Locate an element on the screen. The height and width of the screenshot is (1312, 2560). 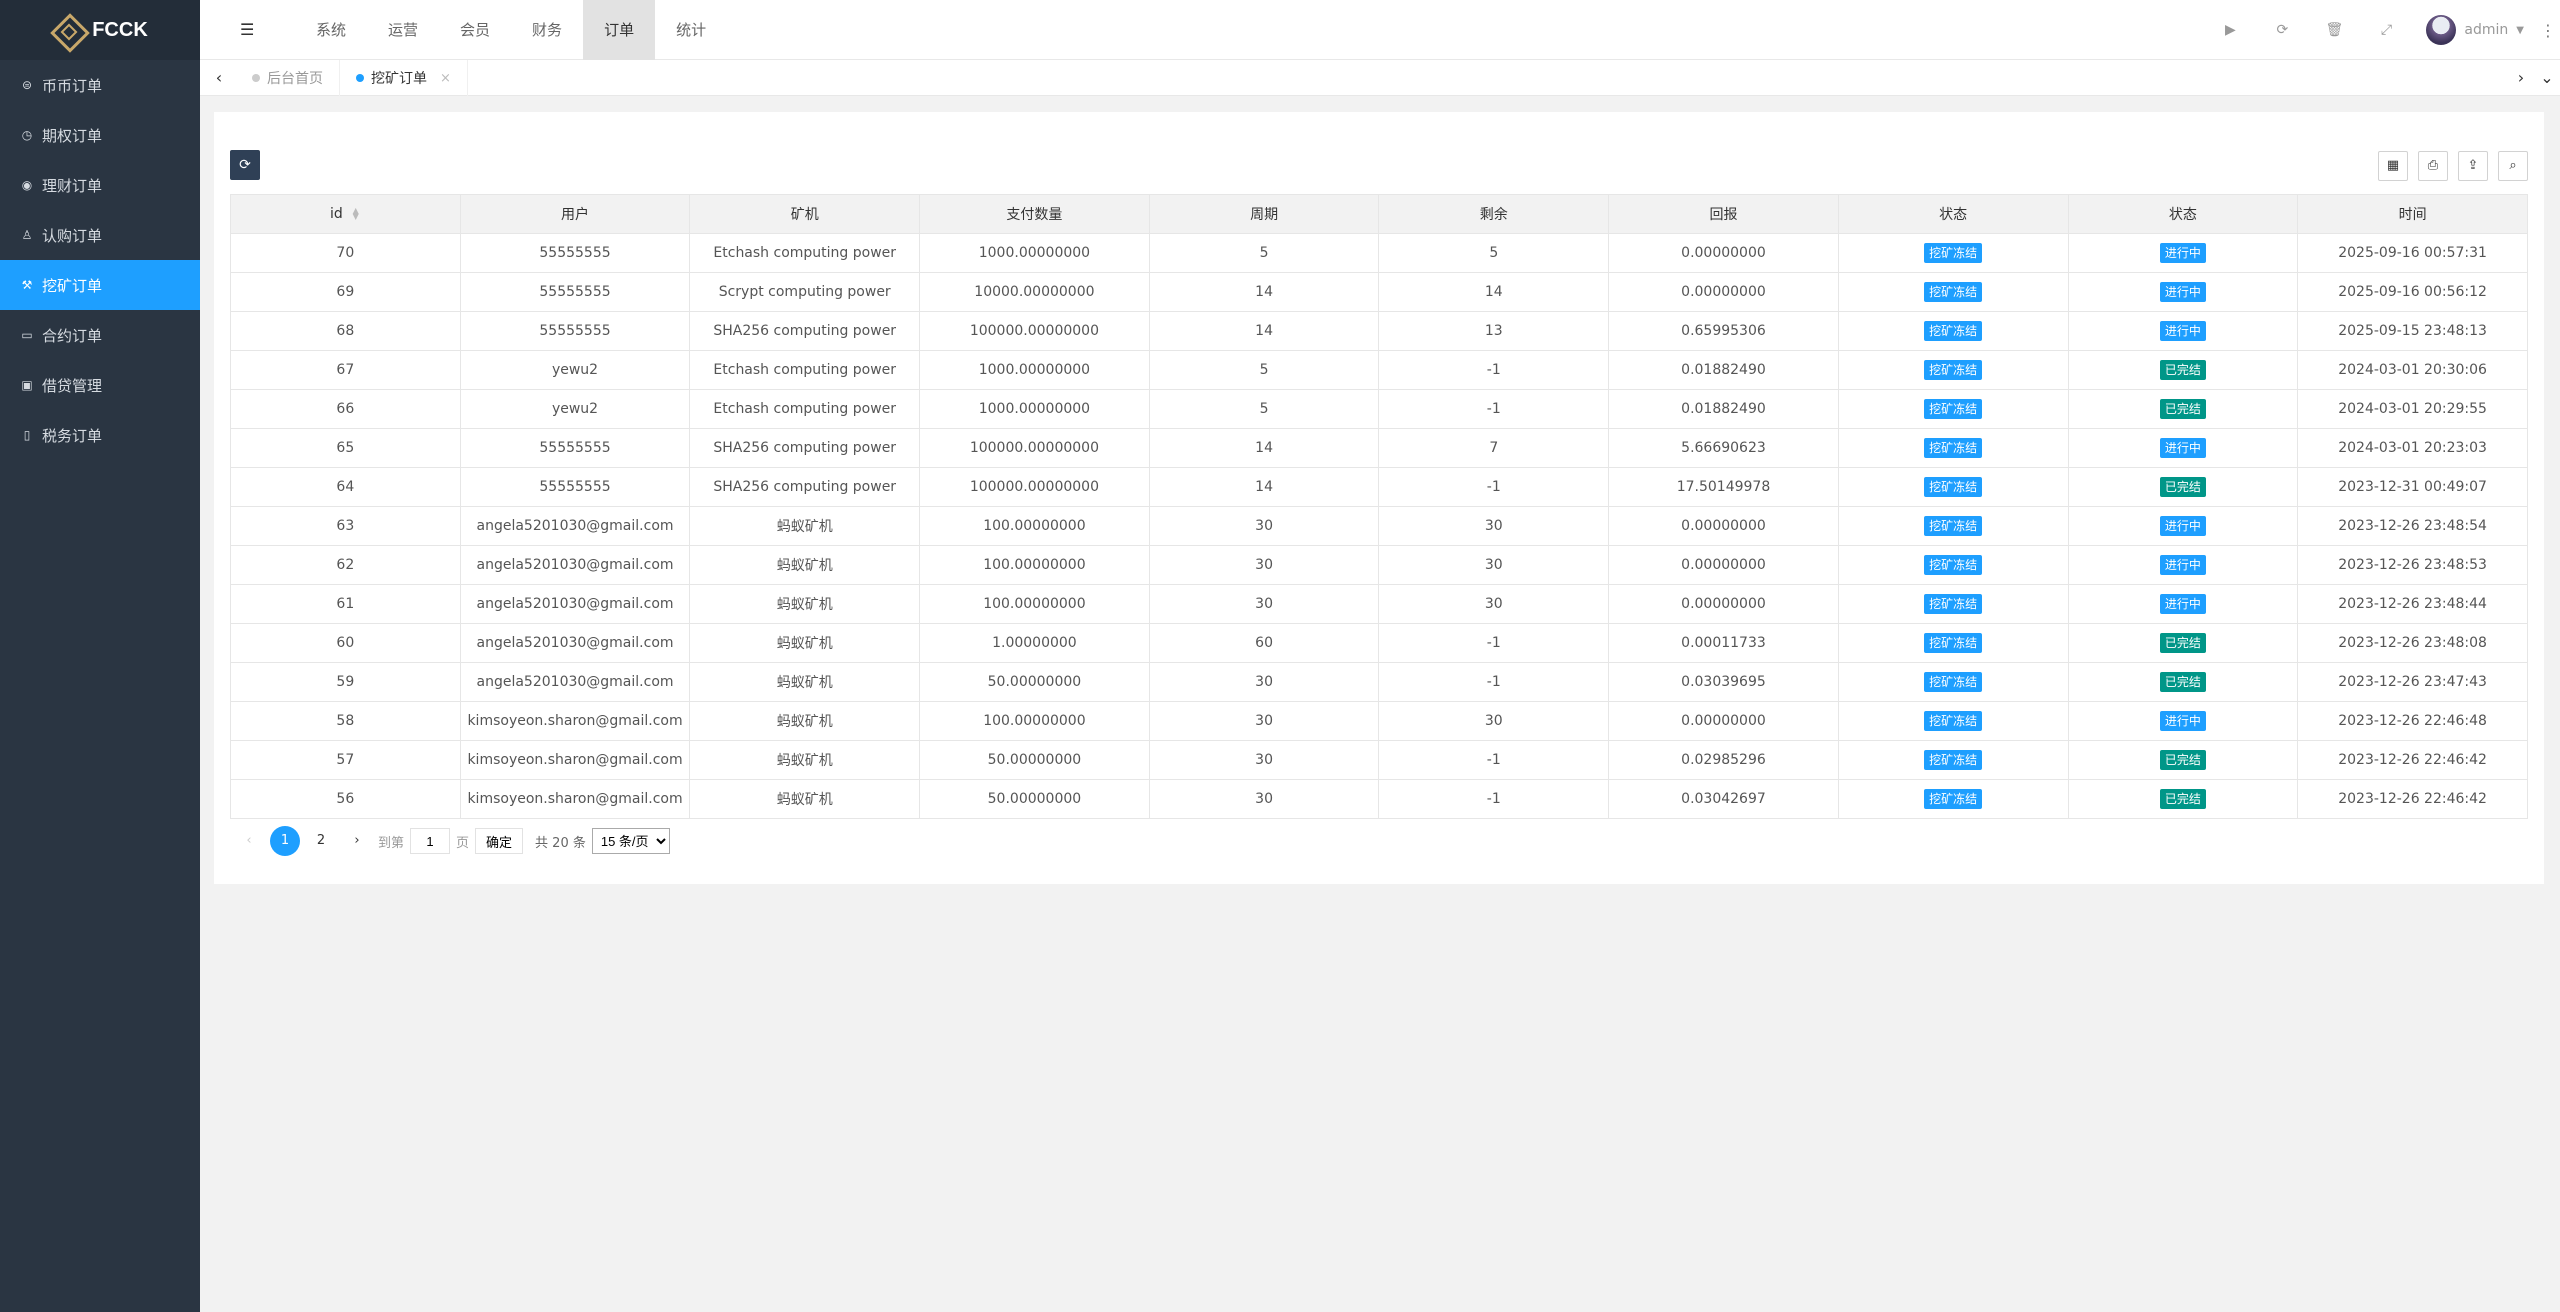
column-header: id ▲ ▼ is located at coordinates (345, 214).